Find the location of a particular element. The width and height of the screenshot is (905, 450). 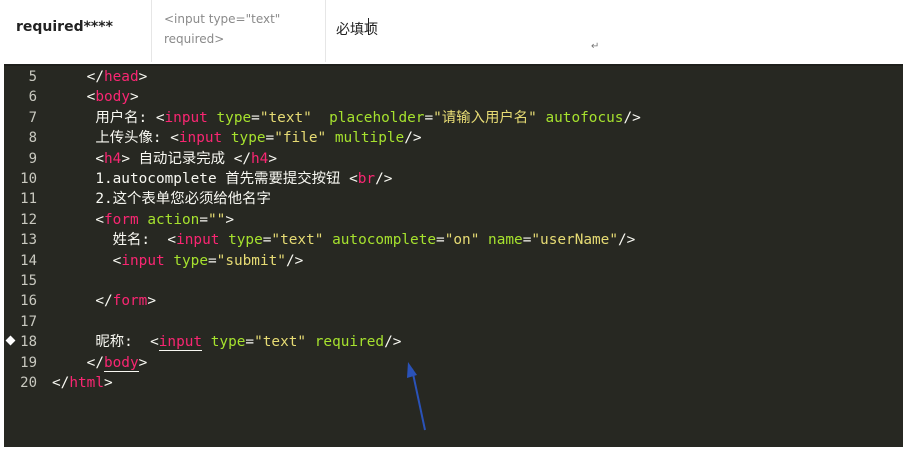

code-token: action is located at coordinates (173, 219).